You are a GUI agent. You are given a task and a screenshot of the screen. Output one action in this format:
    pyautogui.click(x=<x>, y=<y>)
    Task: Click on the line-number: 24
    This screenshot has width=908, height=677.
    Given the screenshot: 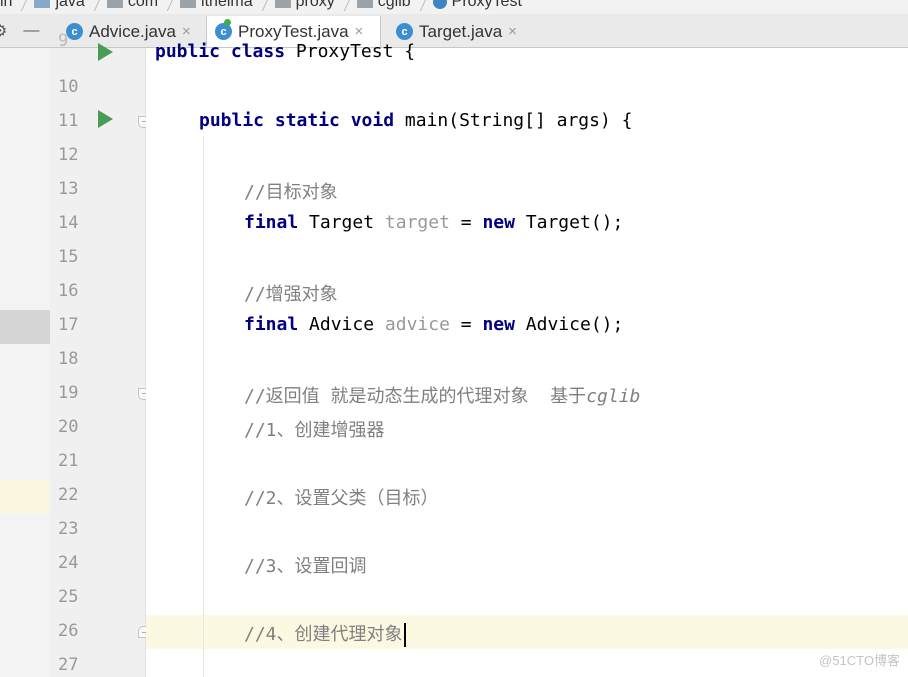 What is the action you would take?
    pyautogui.click(x=68, y=563)
    